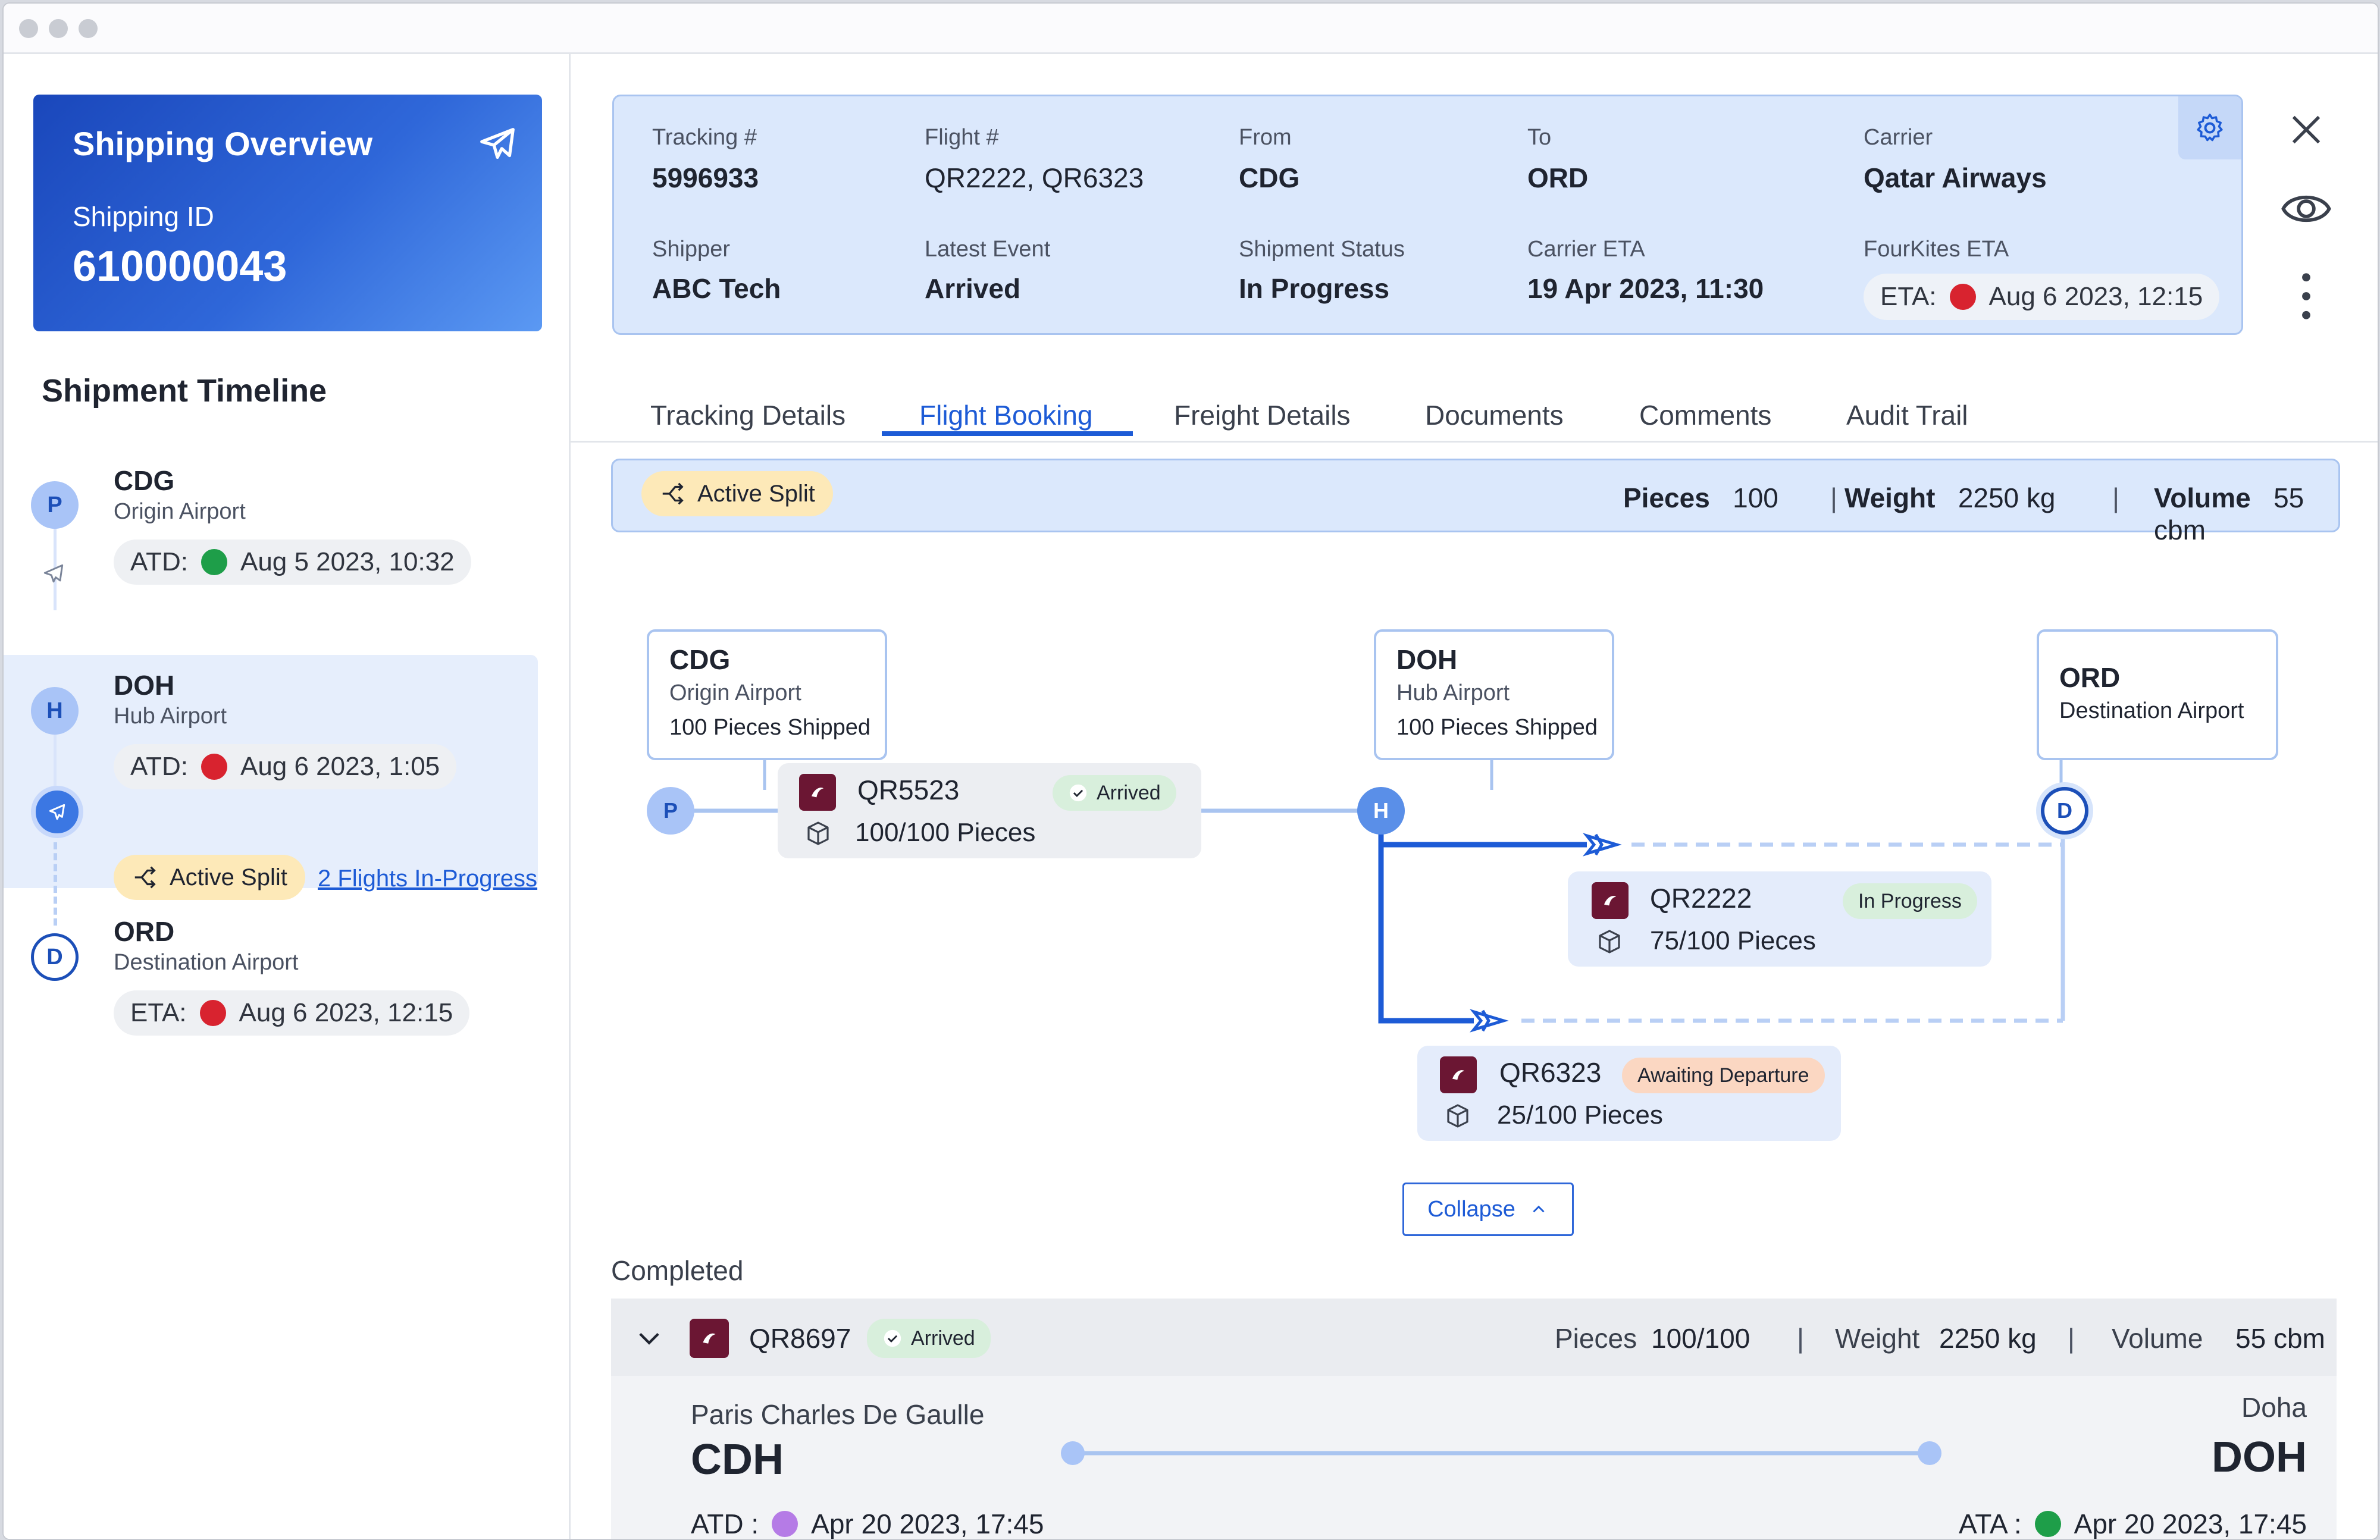 This screenshot has width=2380, height=1540. Describe the element at coordinates (1471, 1209) in the screenshot. I see `collapse-label: Collapse` at that location.